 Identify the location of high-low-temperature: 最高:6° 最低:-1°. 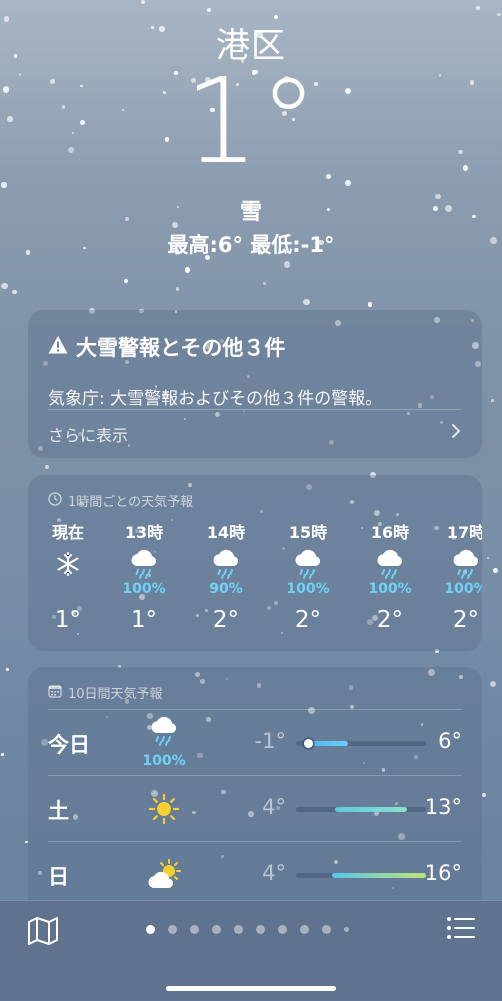
(251, 245).